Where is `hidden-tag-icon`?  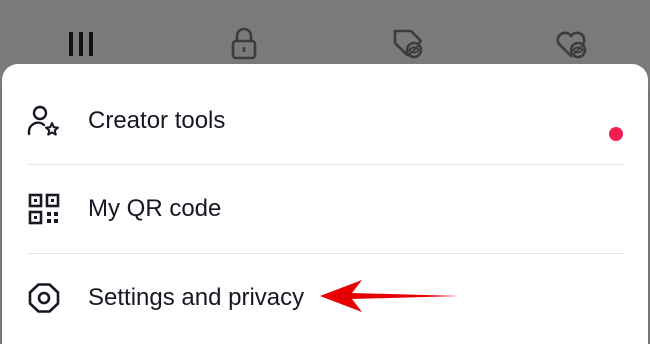
hidden-tag-icon is located at coordinates (408, 44).